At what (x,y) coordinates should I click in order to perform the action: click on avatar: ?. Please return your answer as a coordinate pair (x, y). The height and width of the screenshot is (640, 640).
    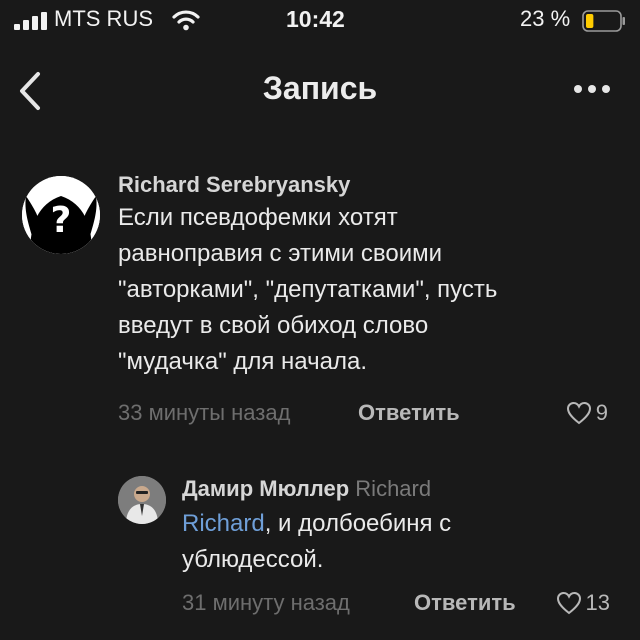
    Looking at the image, I should click on (61, 215).